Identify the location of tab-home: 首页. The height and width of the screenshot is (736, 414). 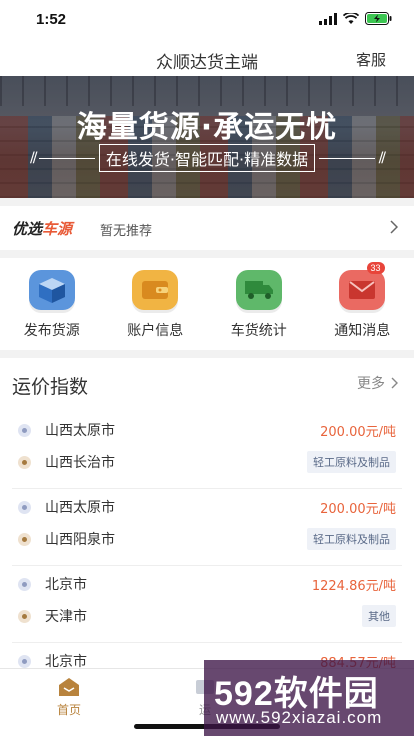
(69, 697).